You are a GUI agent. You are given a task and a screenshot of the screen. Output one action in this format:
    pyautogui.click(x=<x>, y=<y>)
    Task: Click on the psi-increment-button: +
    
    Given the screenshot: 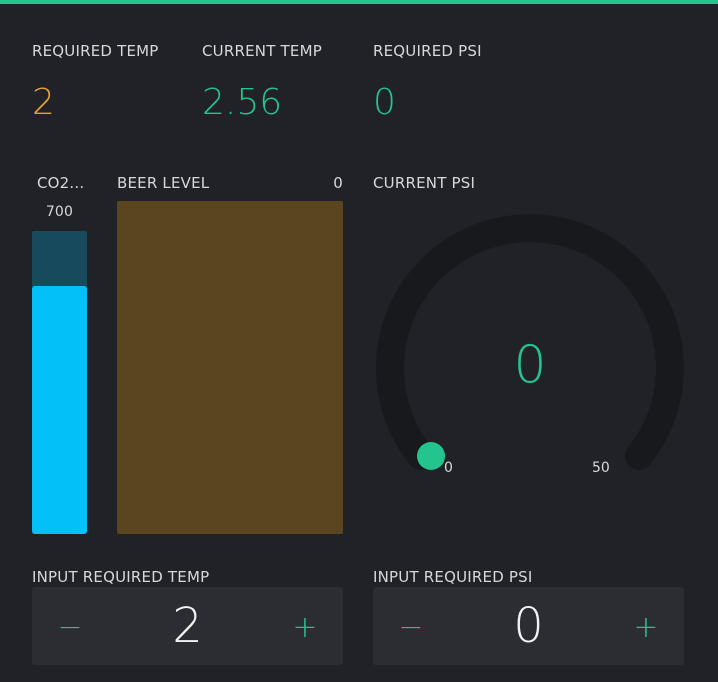 What is the action you would take?
    pyautogui.click(x=646, y=627)
    